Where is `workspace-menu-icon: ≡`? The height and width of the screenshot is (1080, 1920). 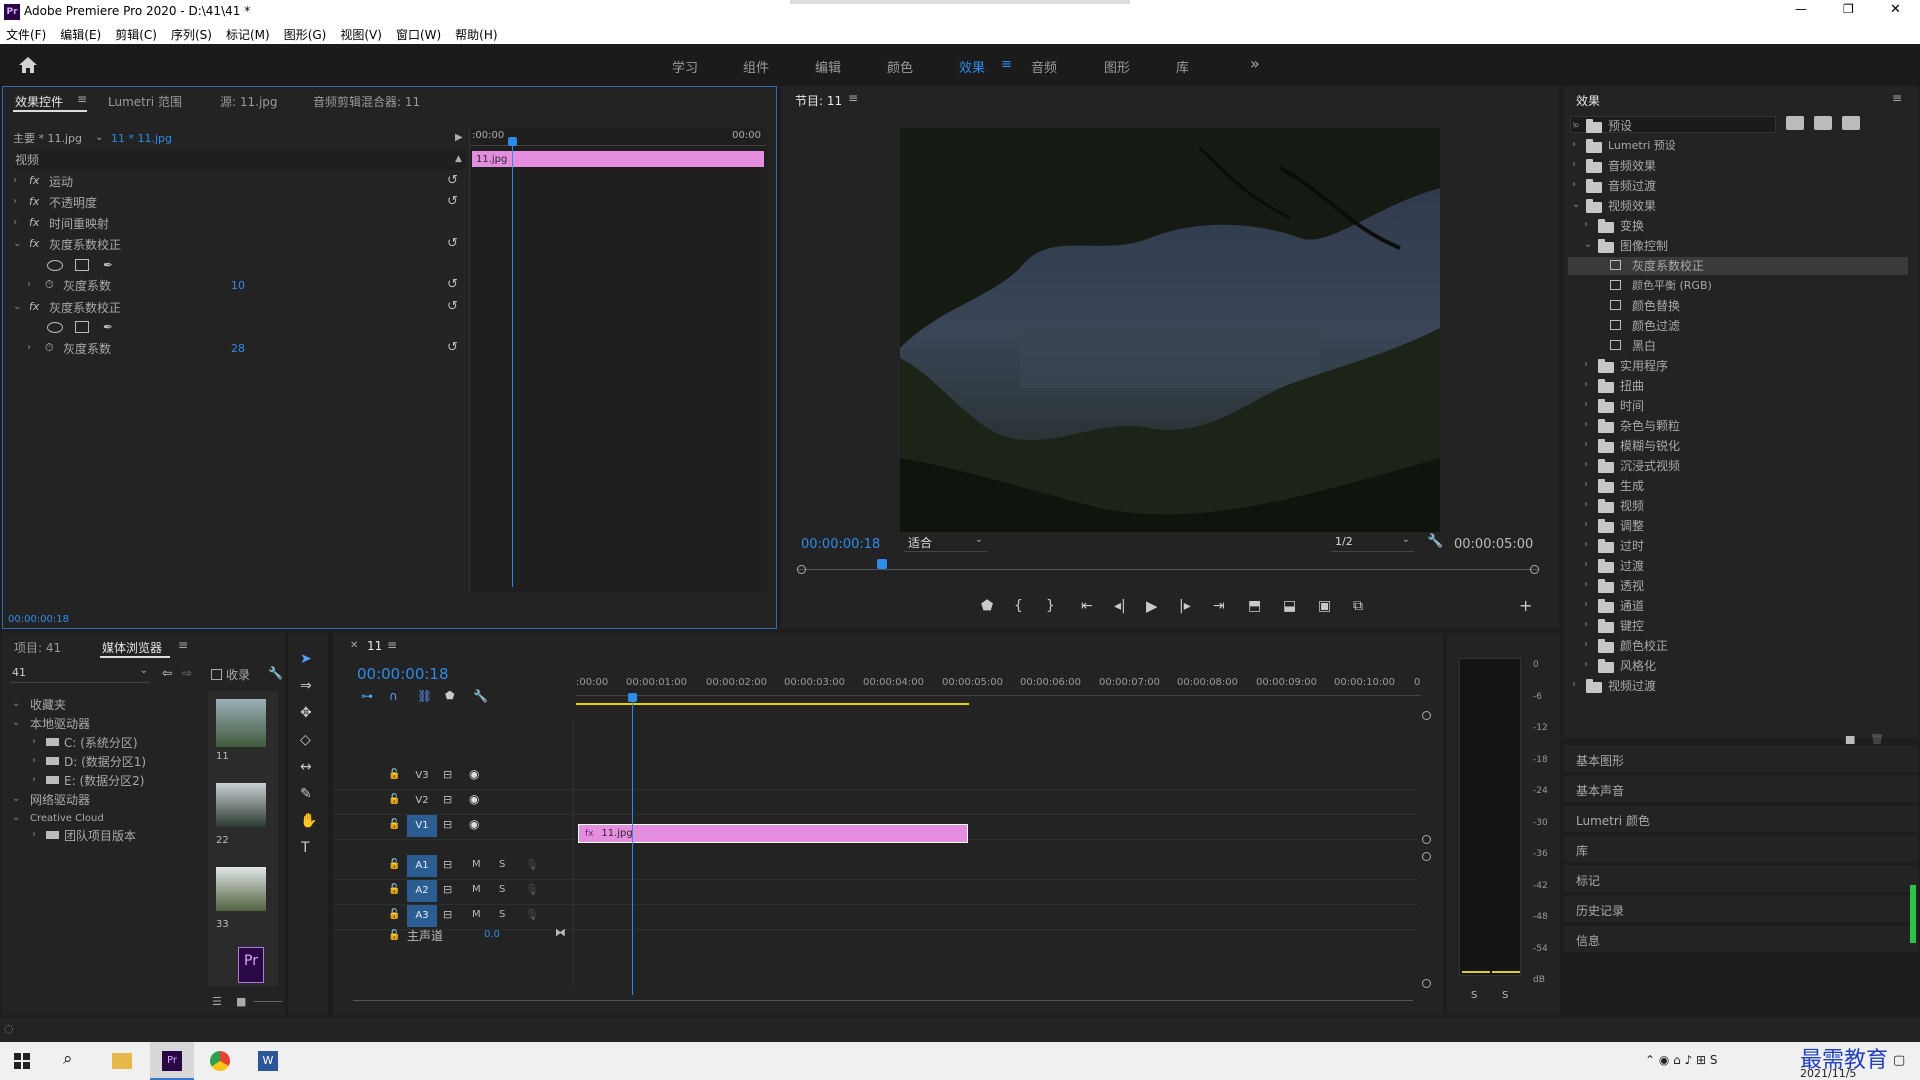
workspace-menu-icon: ≡ is located at coordinates (1006, 64).